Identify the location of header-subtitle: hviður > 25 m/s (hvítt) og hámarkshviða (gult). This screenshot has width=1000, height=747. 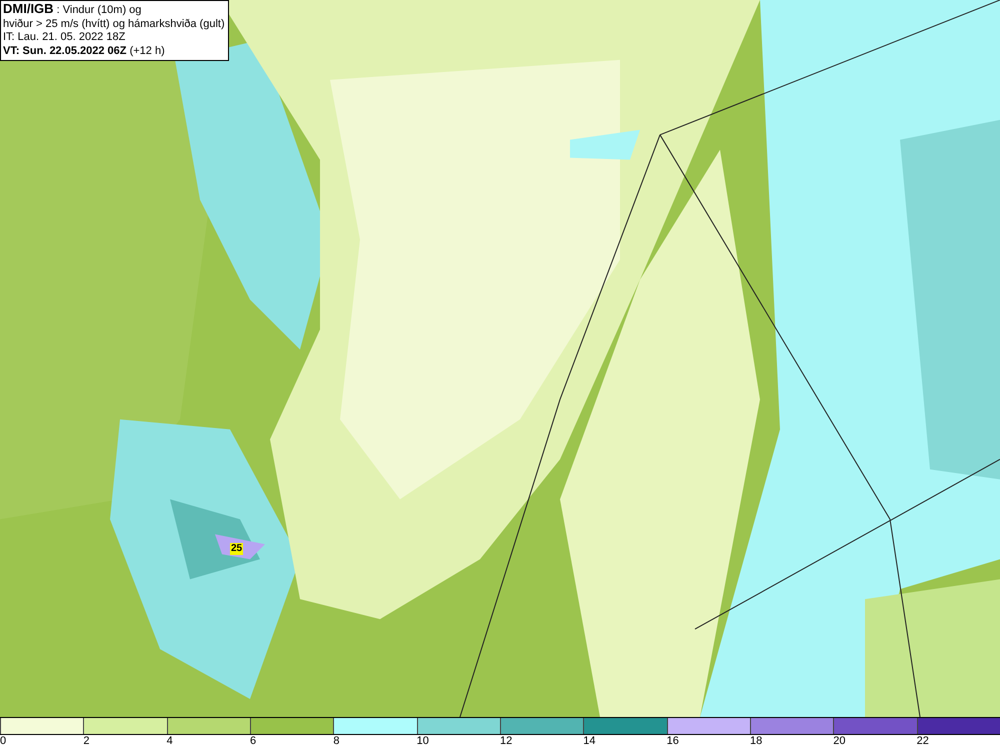
(114, 24).